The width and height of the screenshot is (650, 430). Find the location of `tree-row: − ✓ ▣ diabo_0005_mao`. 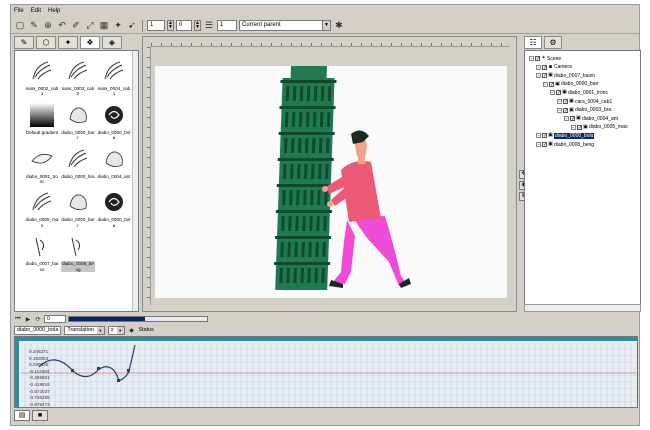

tree-row: − ✓ ▣ diabo_0005_mao is located at coordinates (599, 127).